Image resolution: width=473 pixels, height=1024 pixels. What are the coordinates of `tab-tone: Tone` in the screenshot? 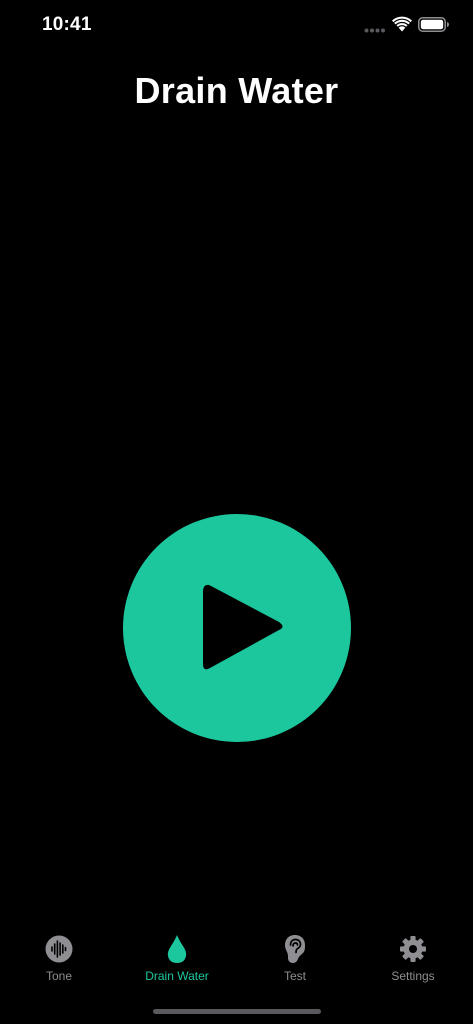 It's located at (59, 956).